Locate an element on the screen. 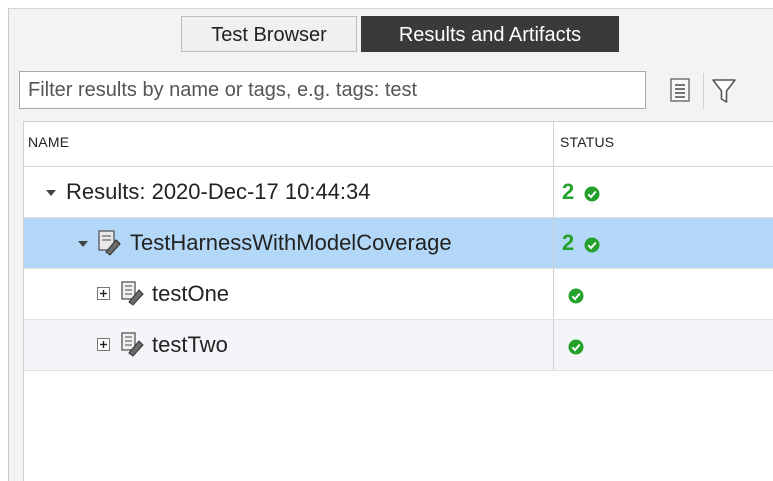  filter-funnel-icon is located at coordinates (724, 91).